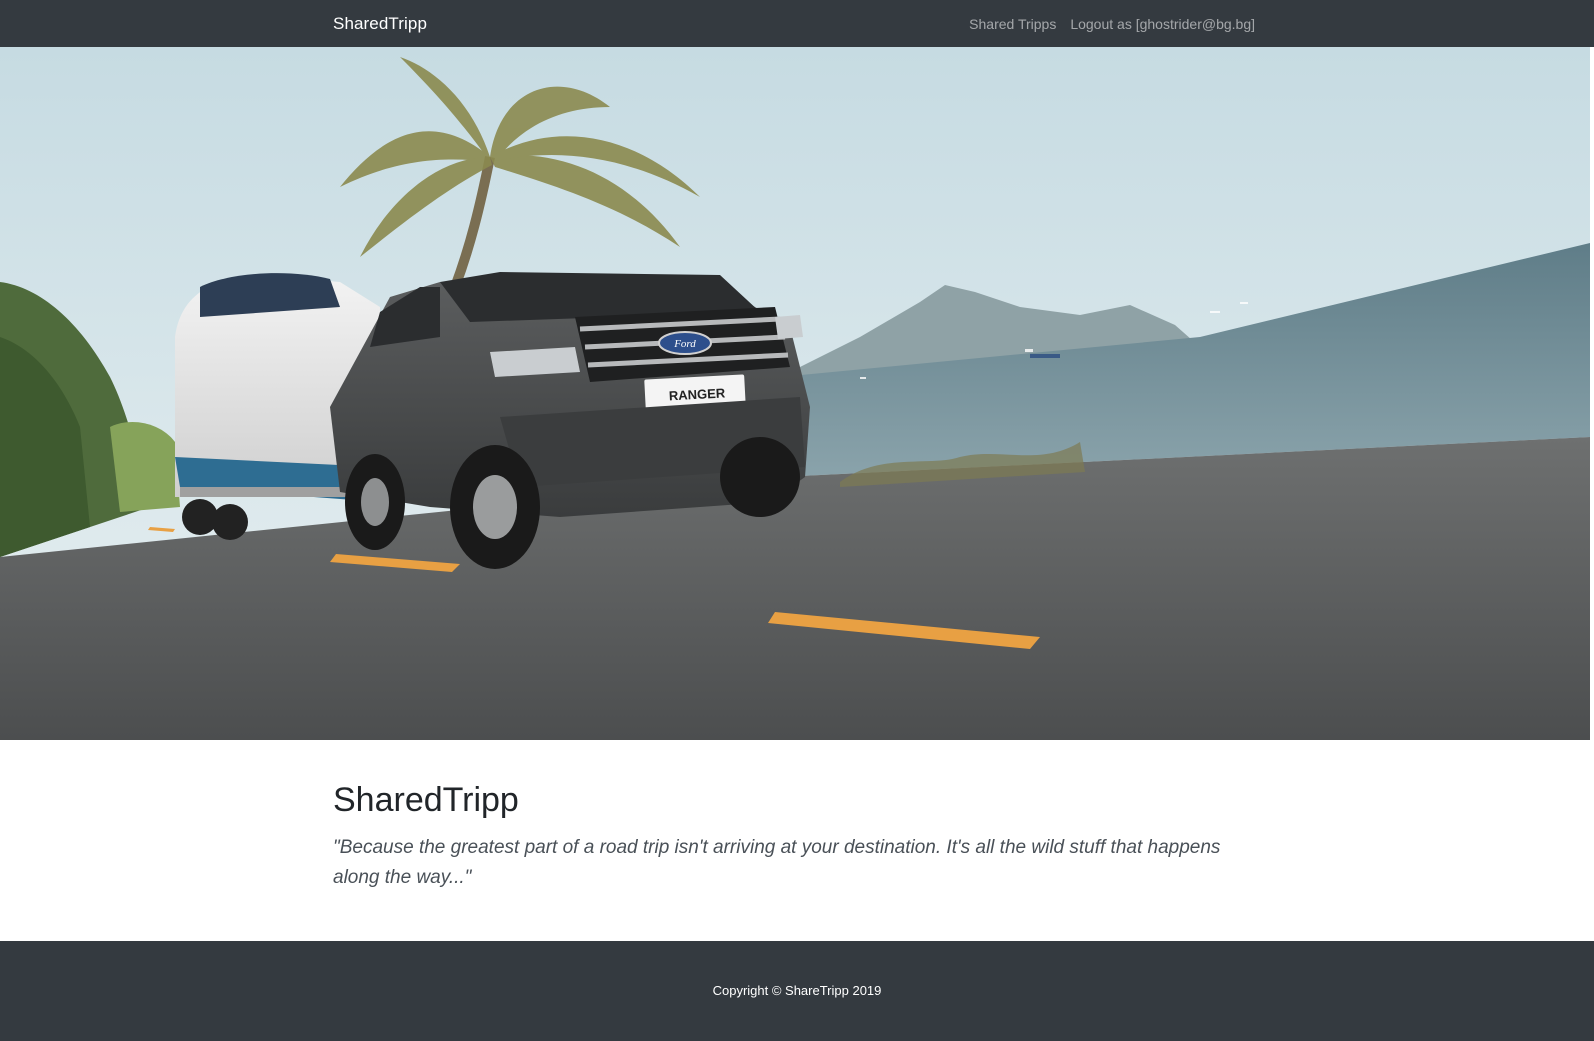  I want to click on nav-link-shared-tripps: Shared Tripps, so click(1012, 24).